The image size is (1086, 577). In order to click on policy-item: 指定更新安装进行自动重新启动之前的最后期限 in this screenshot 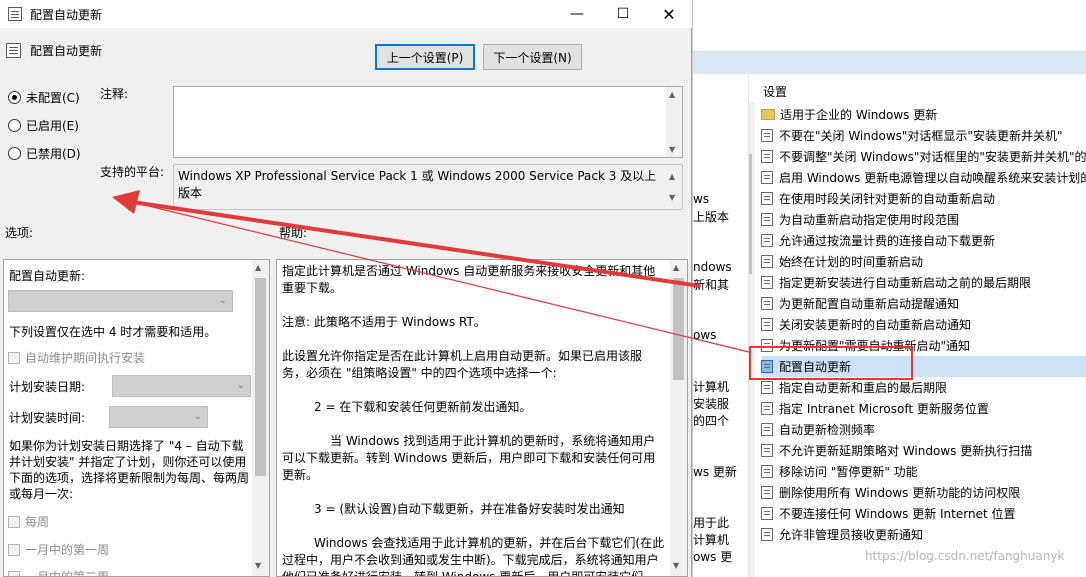, I will do `click(923, 282)`.